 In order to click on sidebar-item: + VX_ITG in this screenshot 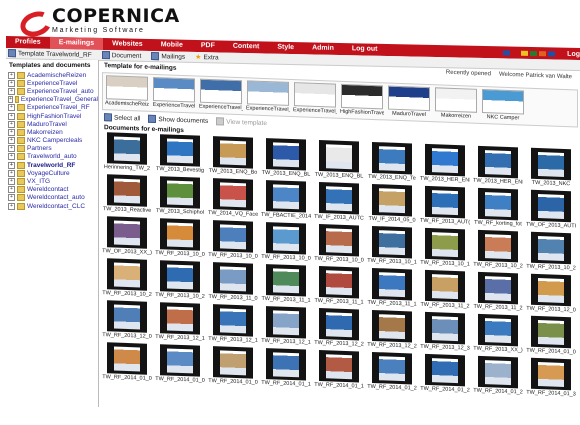, I will do `click(52, 181)`.